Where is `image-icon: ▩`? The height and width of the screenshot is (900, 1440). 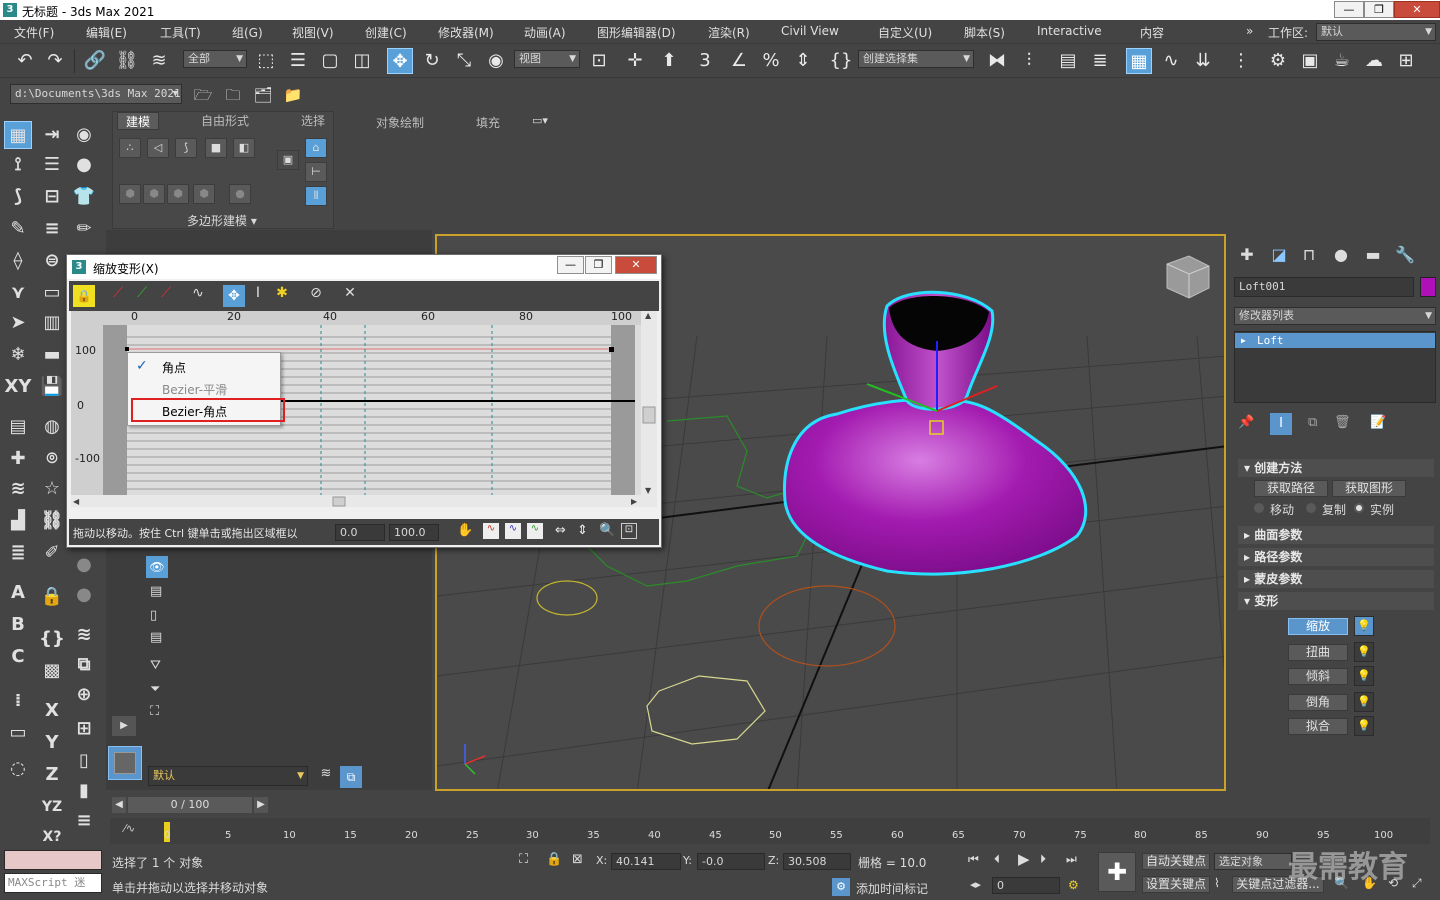 image-icon: ▩ is located at coordinates (52, 671).